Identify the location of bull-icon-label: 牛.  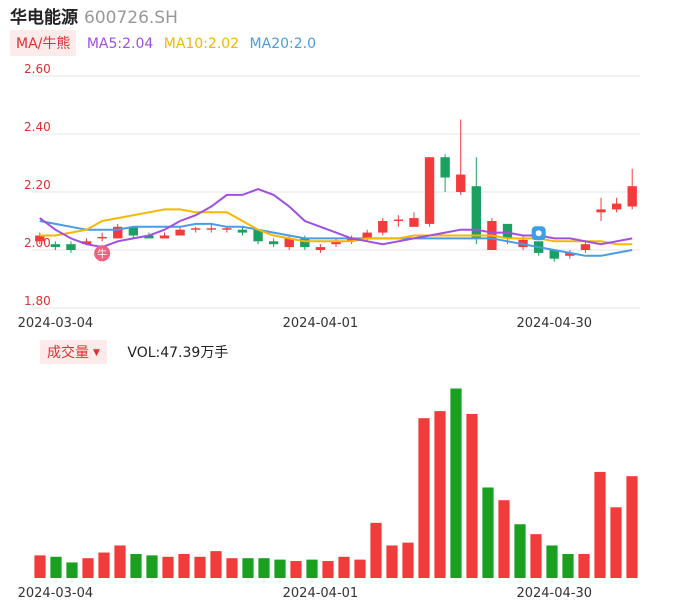
(102, 253).